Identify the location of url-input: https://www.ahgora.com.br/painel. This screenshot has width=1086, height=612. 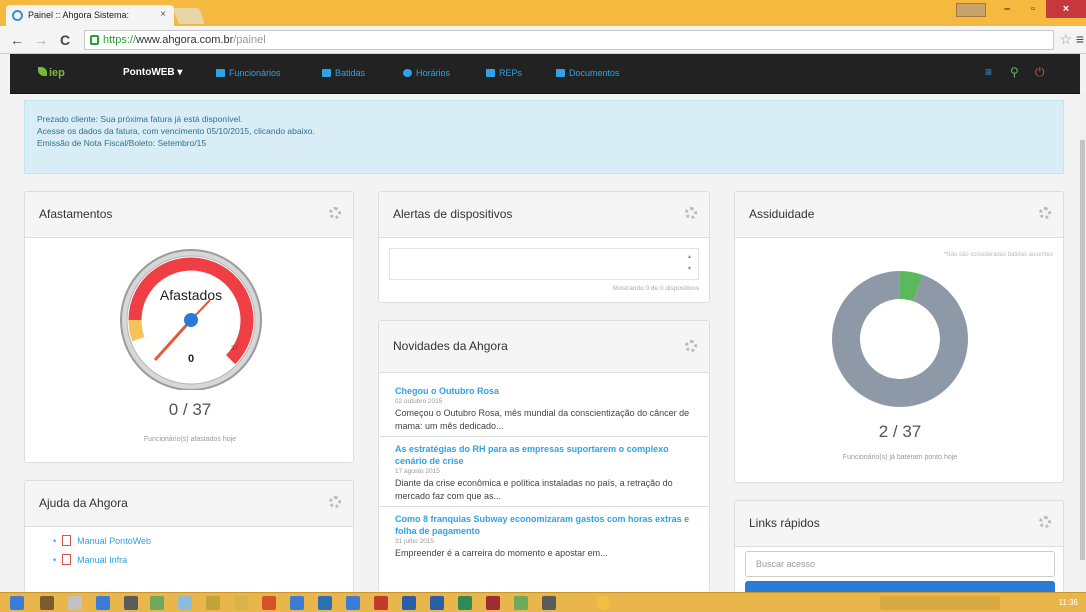
(569, 40).